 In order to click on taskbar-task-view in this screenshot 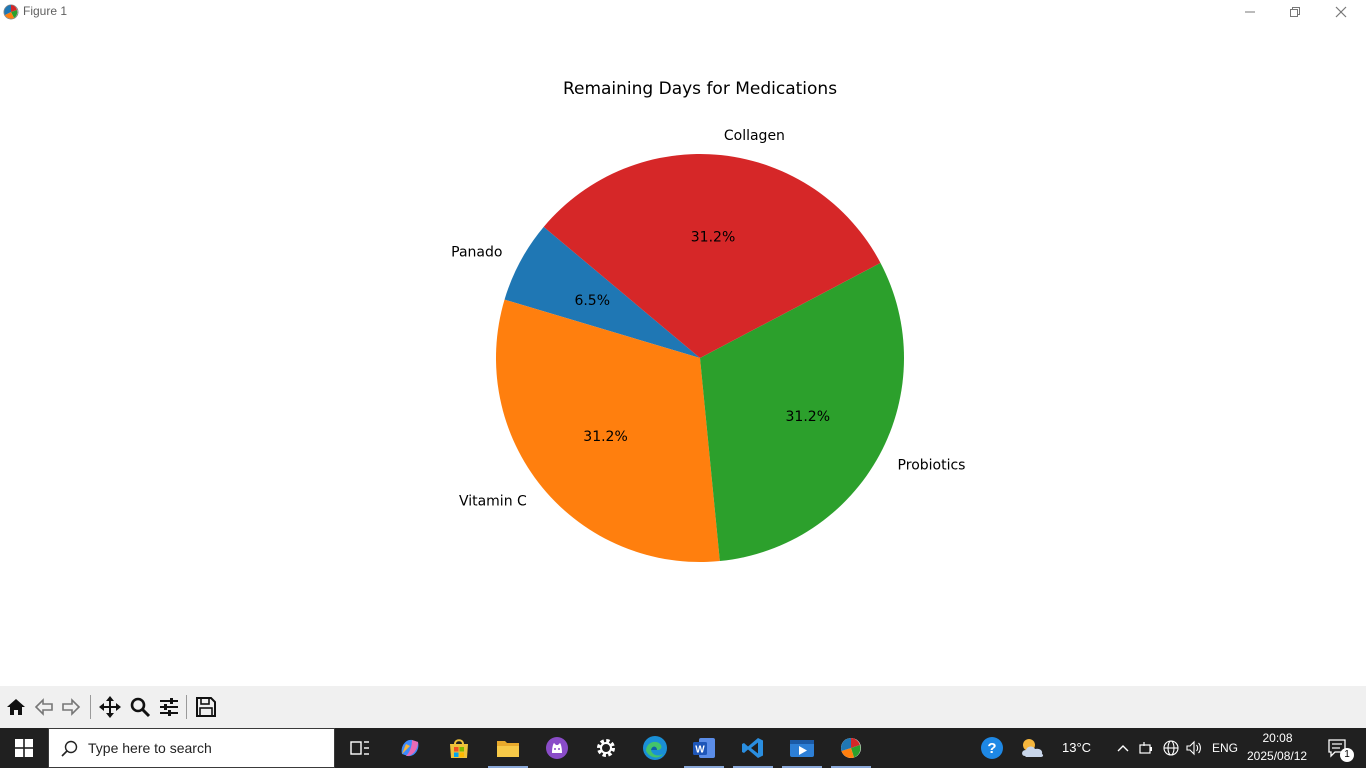, I will do `click(360, 748)`.